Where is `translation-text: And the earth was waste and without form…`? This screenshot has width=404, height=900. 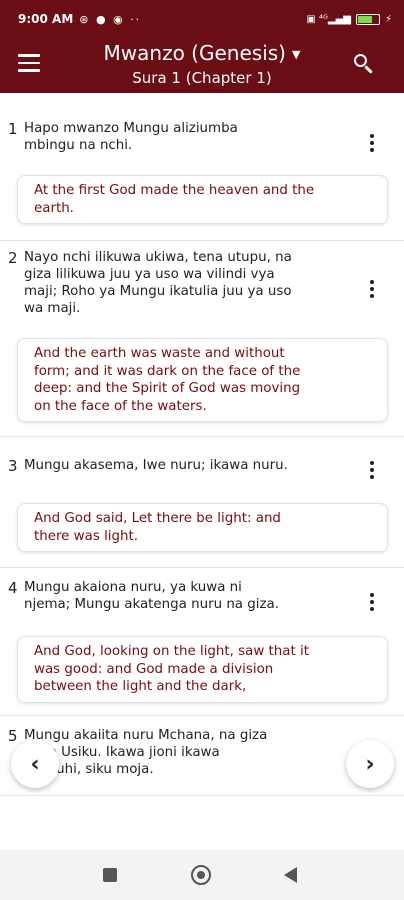
translation-text: And the earth was waste and without form… is located at coordinates (167, 380).